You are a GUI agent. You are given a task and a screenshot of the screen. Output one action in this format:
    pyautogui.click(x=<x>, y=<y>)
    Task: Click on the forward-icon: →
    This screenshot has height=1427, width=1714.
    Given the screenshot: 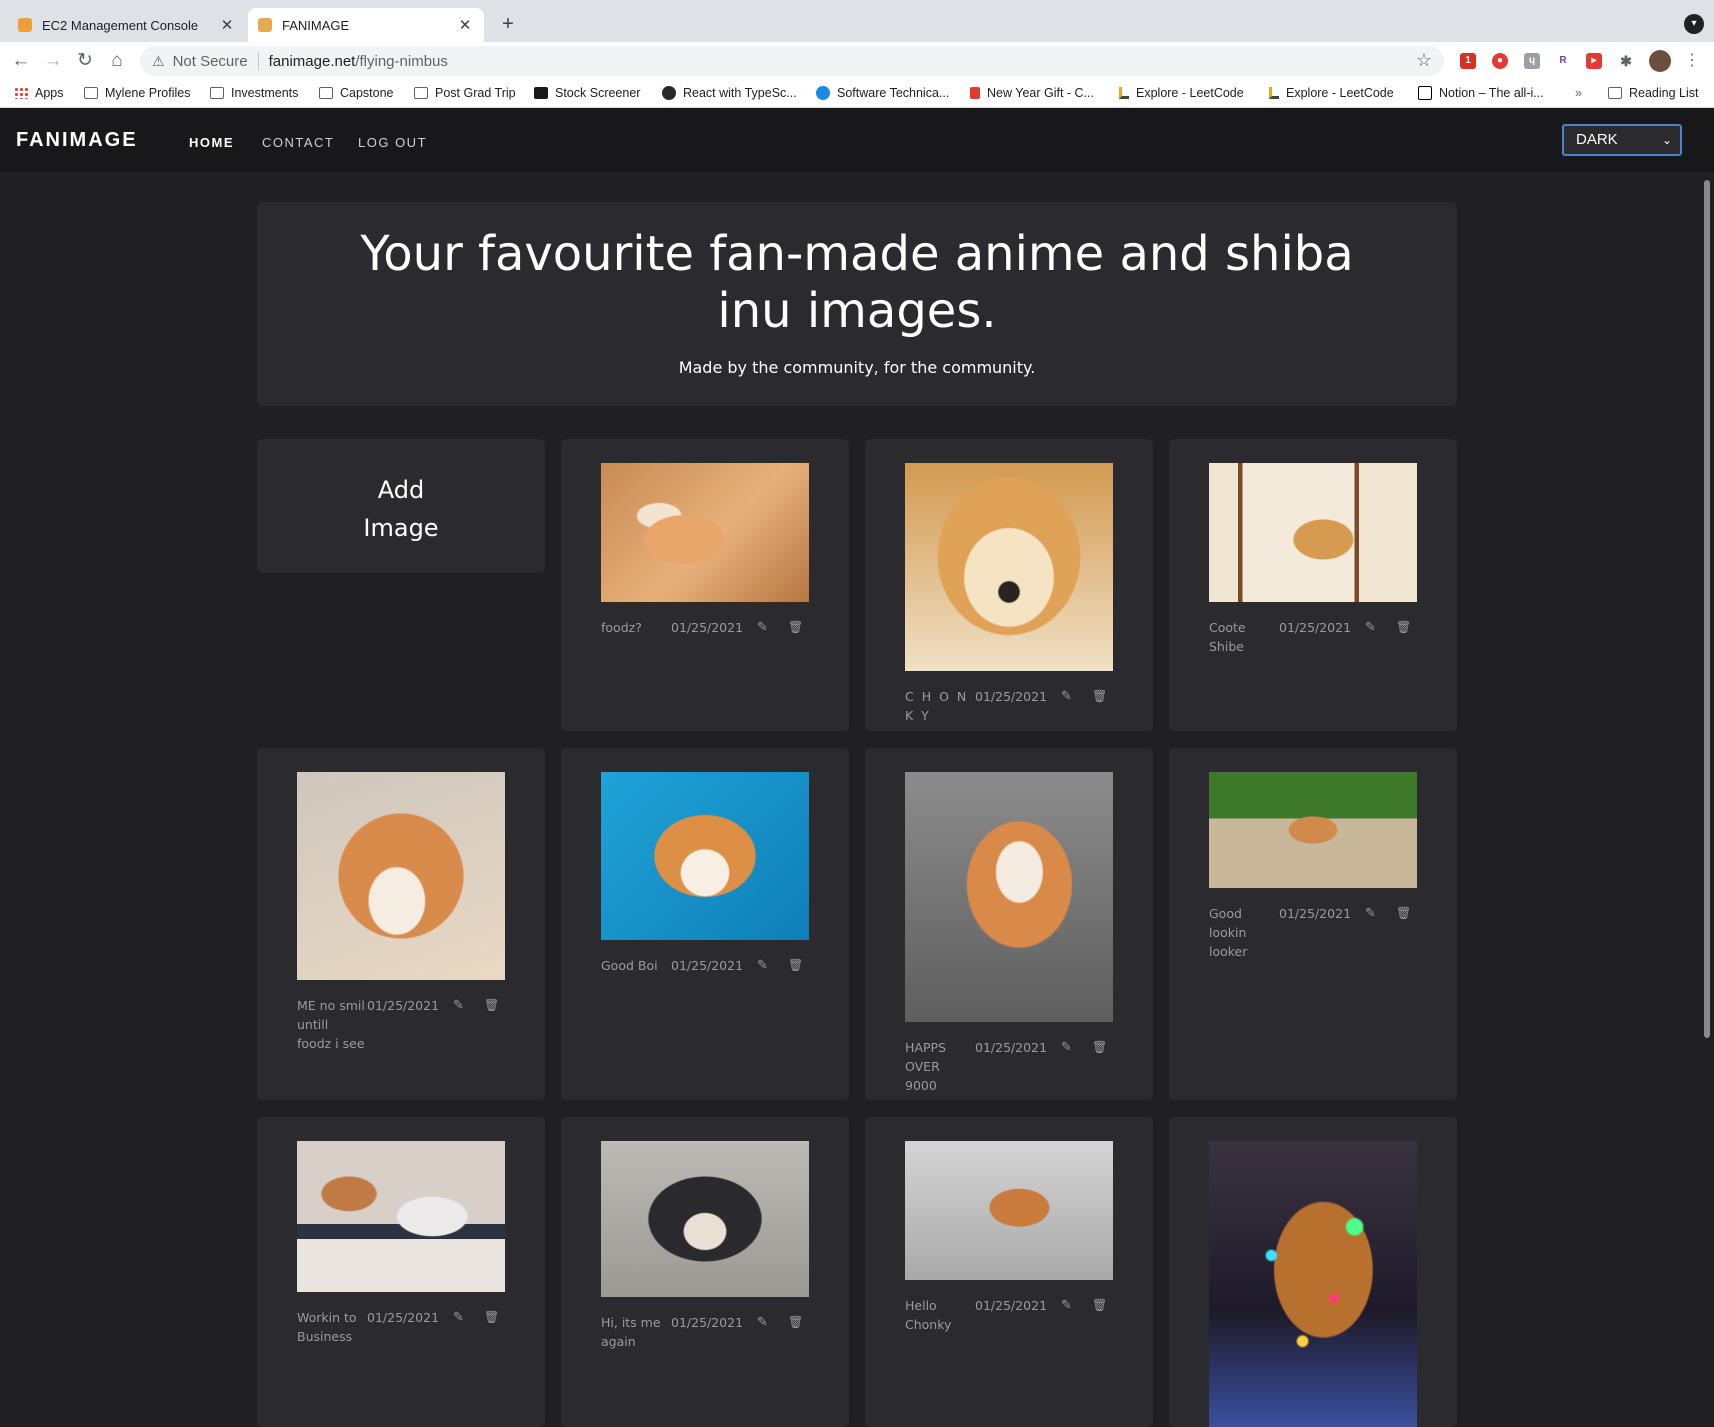 What is the action you would take?
    pyautogui.click(x=53, y=61)
    